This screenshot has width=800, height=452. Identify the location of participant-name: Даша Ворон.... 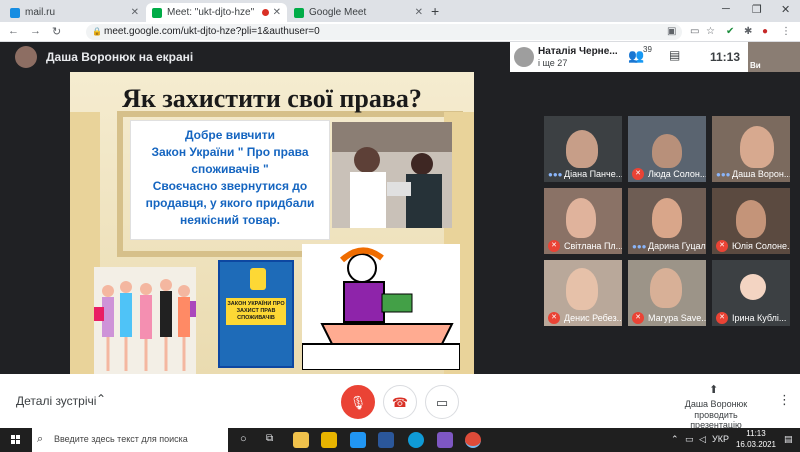
(761, 174).